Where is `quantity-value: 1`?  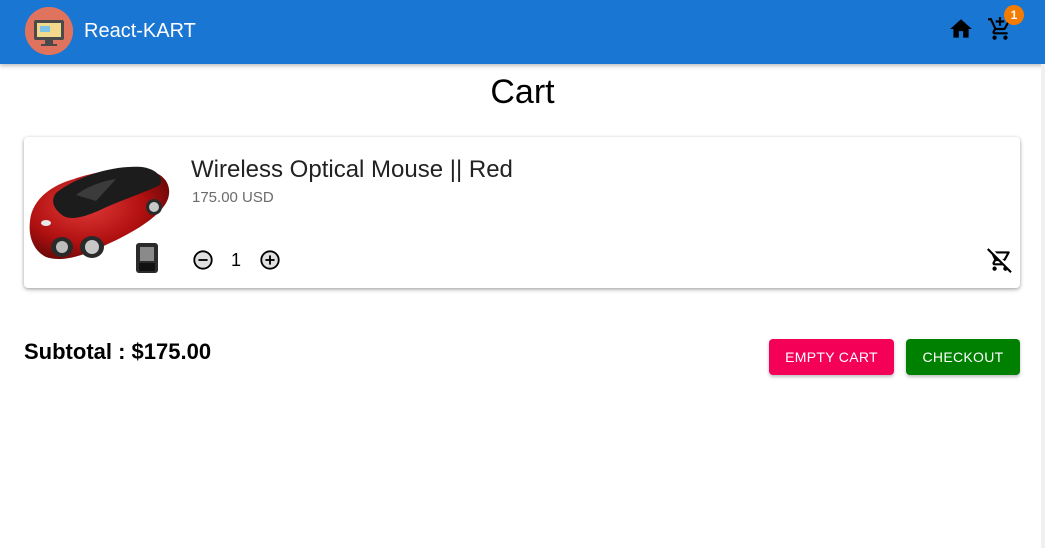
quantity-value: 1 is located at coordinates (235, 260).